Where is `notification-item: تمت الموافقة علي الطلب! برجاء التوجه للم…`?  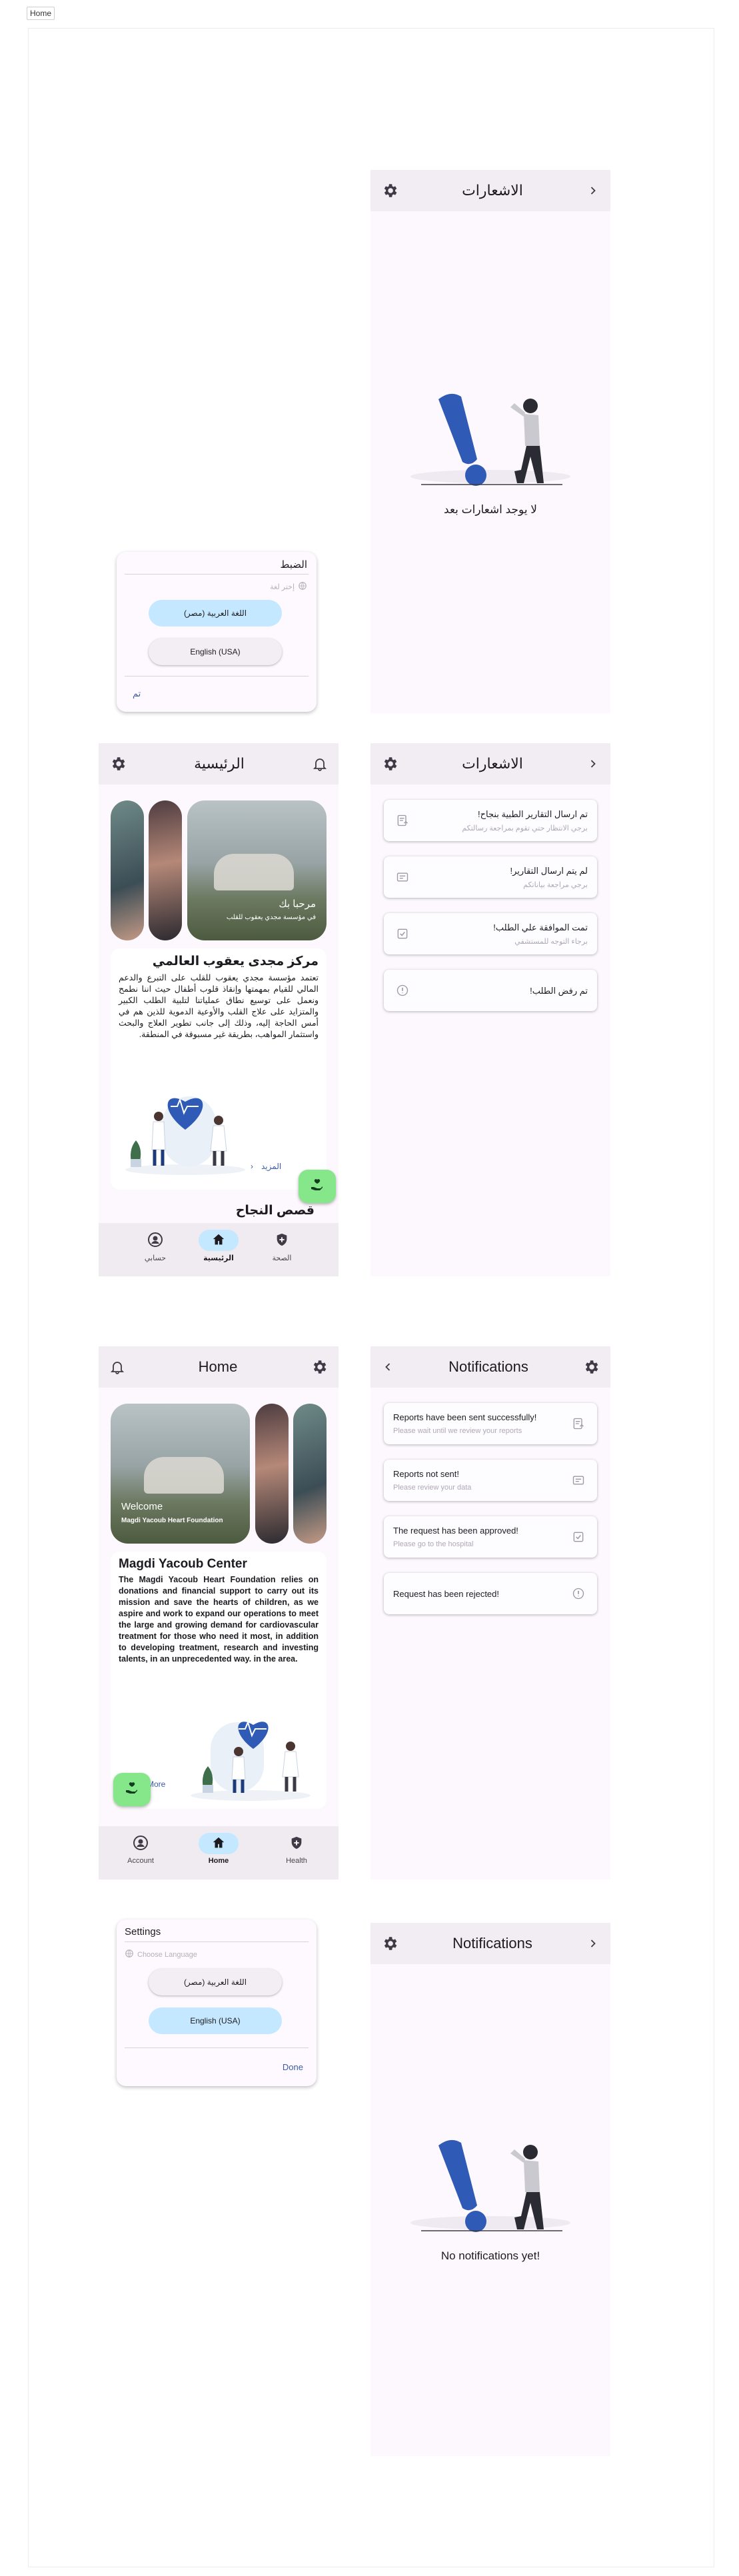
notification-item: تمت الموافقة علي الطلب! برجاء التوجه للم… is located at coordinates (490, 934).